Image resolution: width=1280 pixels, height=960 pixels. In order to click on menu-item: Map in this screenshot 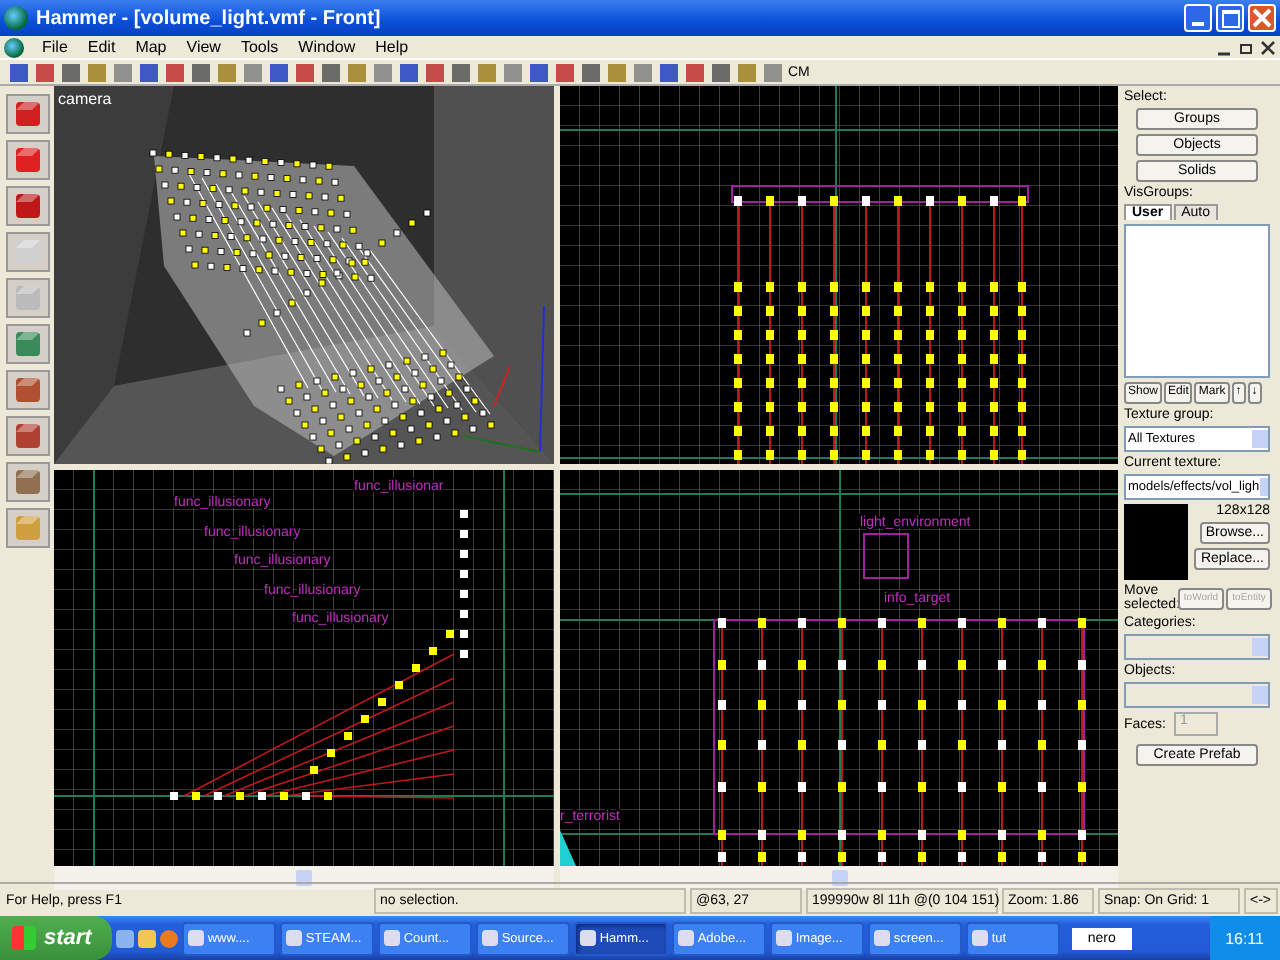, I will do `click(151, 47)`.